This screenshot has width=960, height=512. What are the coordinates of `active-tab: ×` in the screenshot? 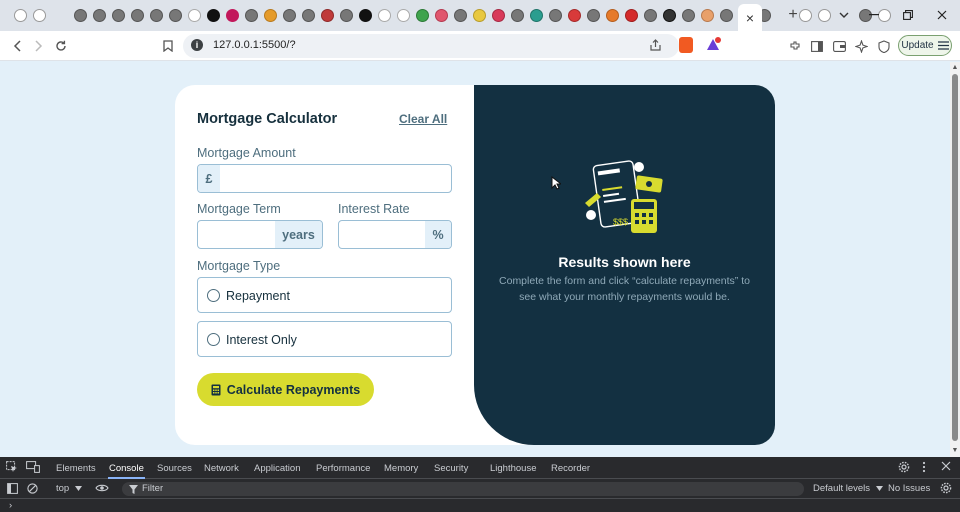 It's located at (750, 17).